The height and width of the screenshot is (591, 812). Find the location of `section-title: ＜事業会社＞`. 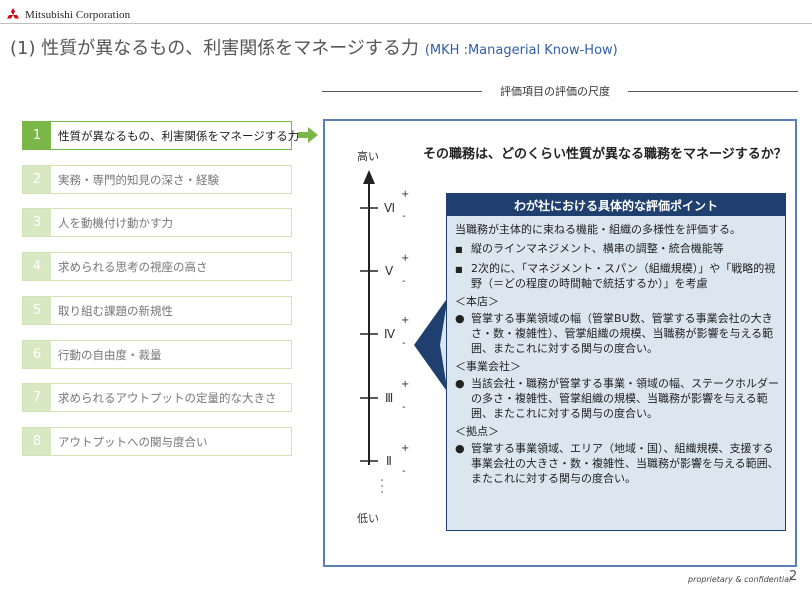

section-title: ＜事業会社＞ is located at coordinates (488, 366).